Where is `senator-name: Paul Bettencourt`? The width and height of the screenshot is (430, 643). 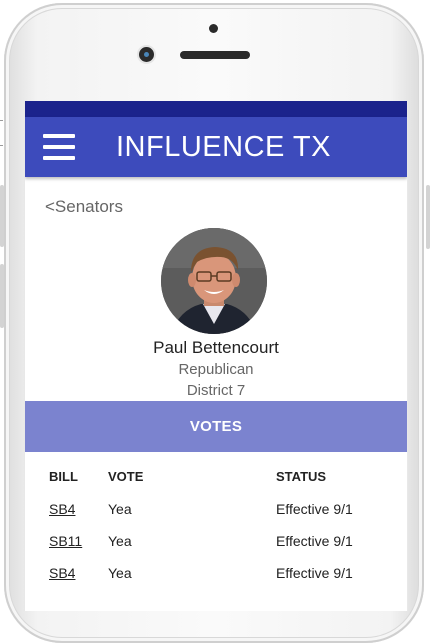 senator-name: Paul Bettencourt is located at coordinates (216, 347).